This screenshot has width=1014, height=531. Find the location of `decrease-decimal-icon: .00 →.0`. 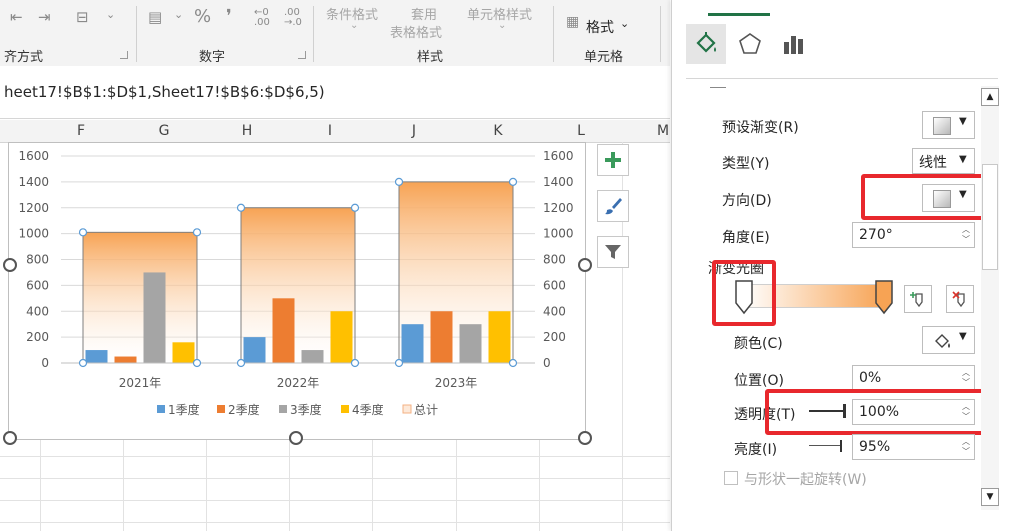

decrease-decimal-icon: .00 →.0 is located at coordinates (293, 18).